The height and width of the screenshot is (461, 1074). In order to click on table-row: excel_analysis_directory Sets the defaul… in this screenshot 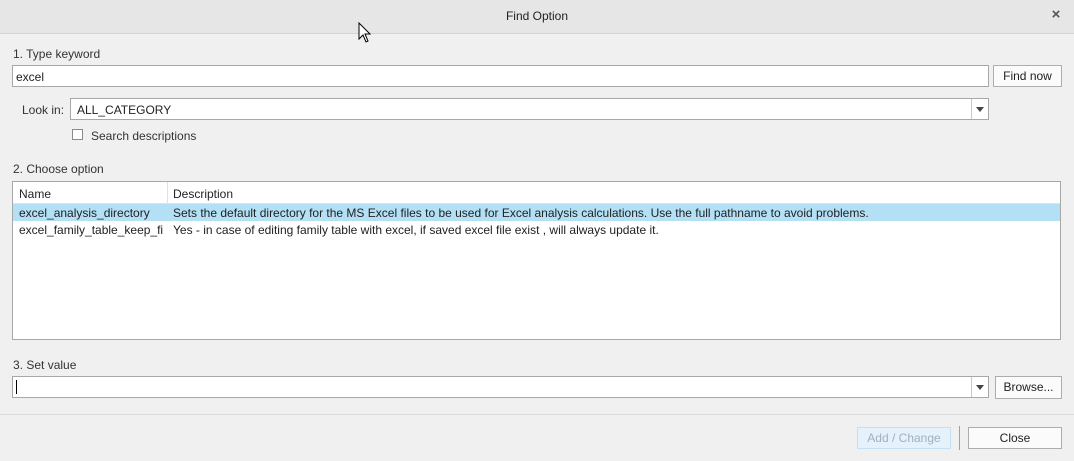, I will do `click(536, 212)`.